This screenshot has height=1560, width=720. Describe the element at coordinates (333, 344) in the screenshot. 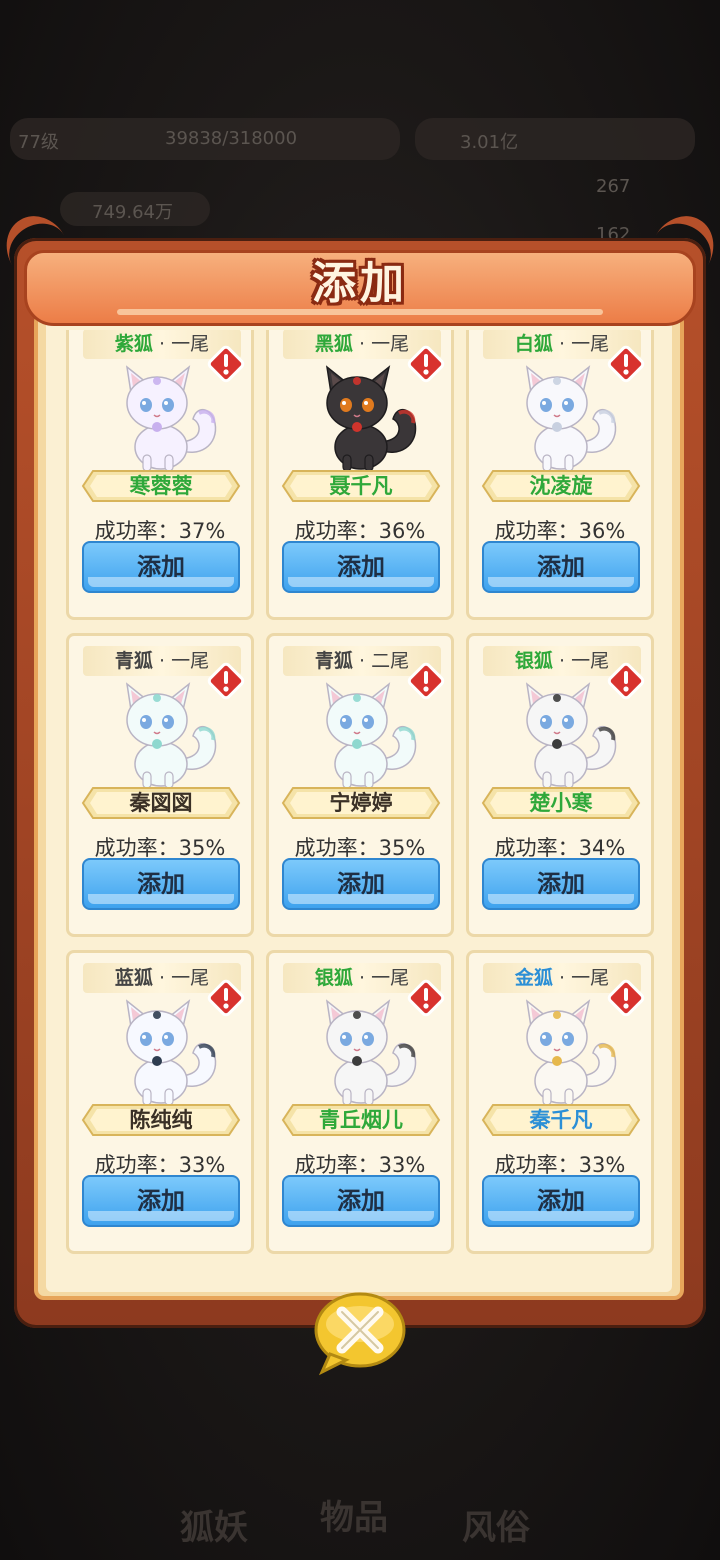

I see `species-label: 黑狐` at that location.